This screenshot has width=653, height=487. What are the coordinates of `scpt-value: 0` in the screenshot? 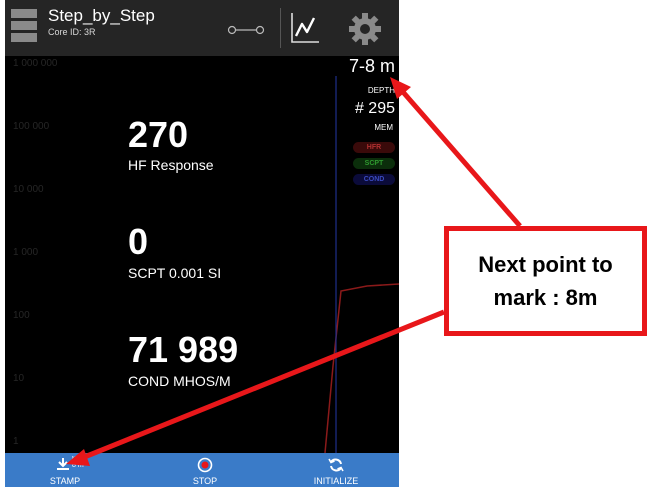 It's located at (138, 241).